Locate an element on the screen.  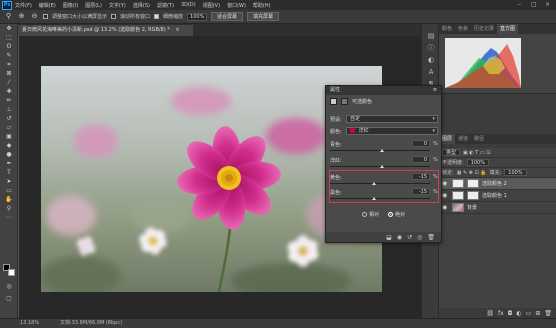
lasso-tool-icon: ʘ is located at coordinates (9, 46).